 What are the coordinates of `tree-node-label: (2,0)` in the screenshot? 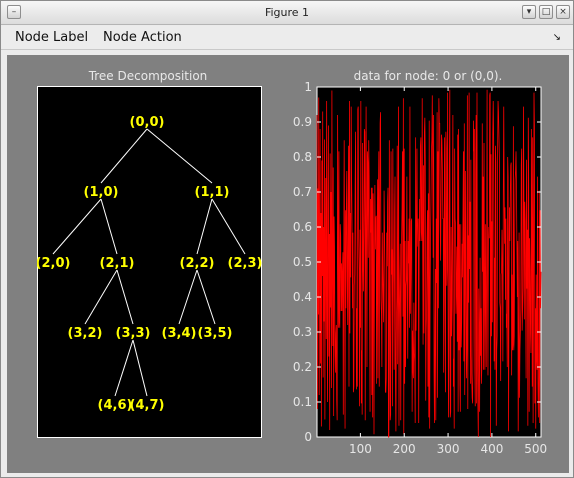 It's located at (53, 263).